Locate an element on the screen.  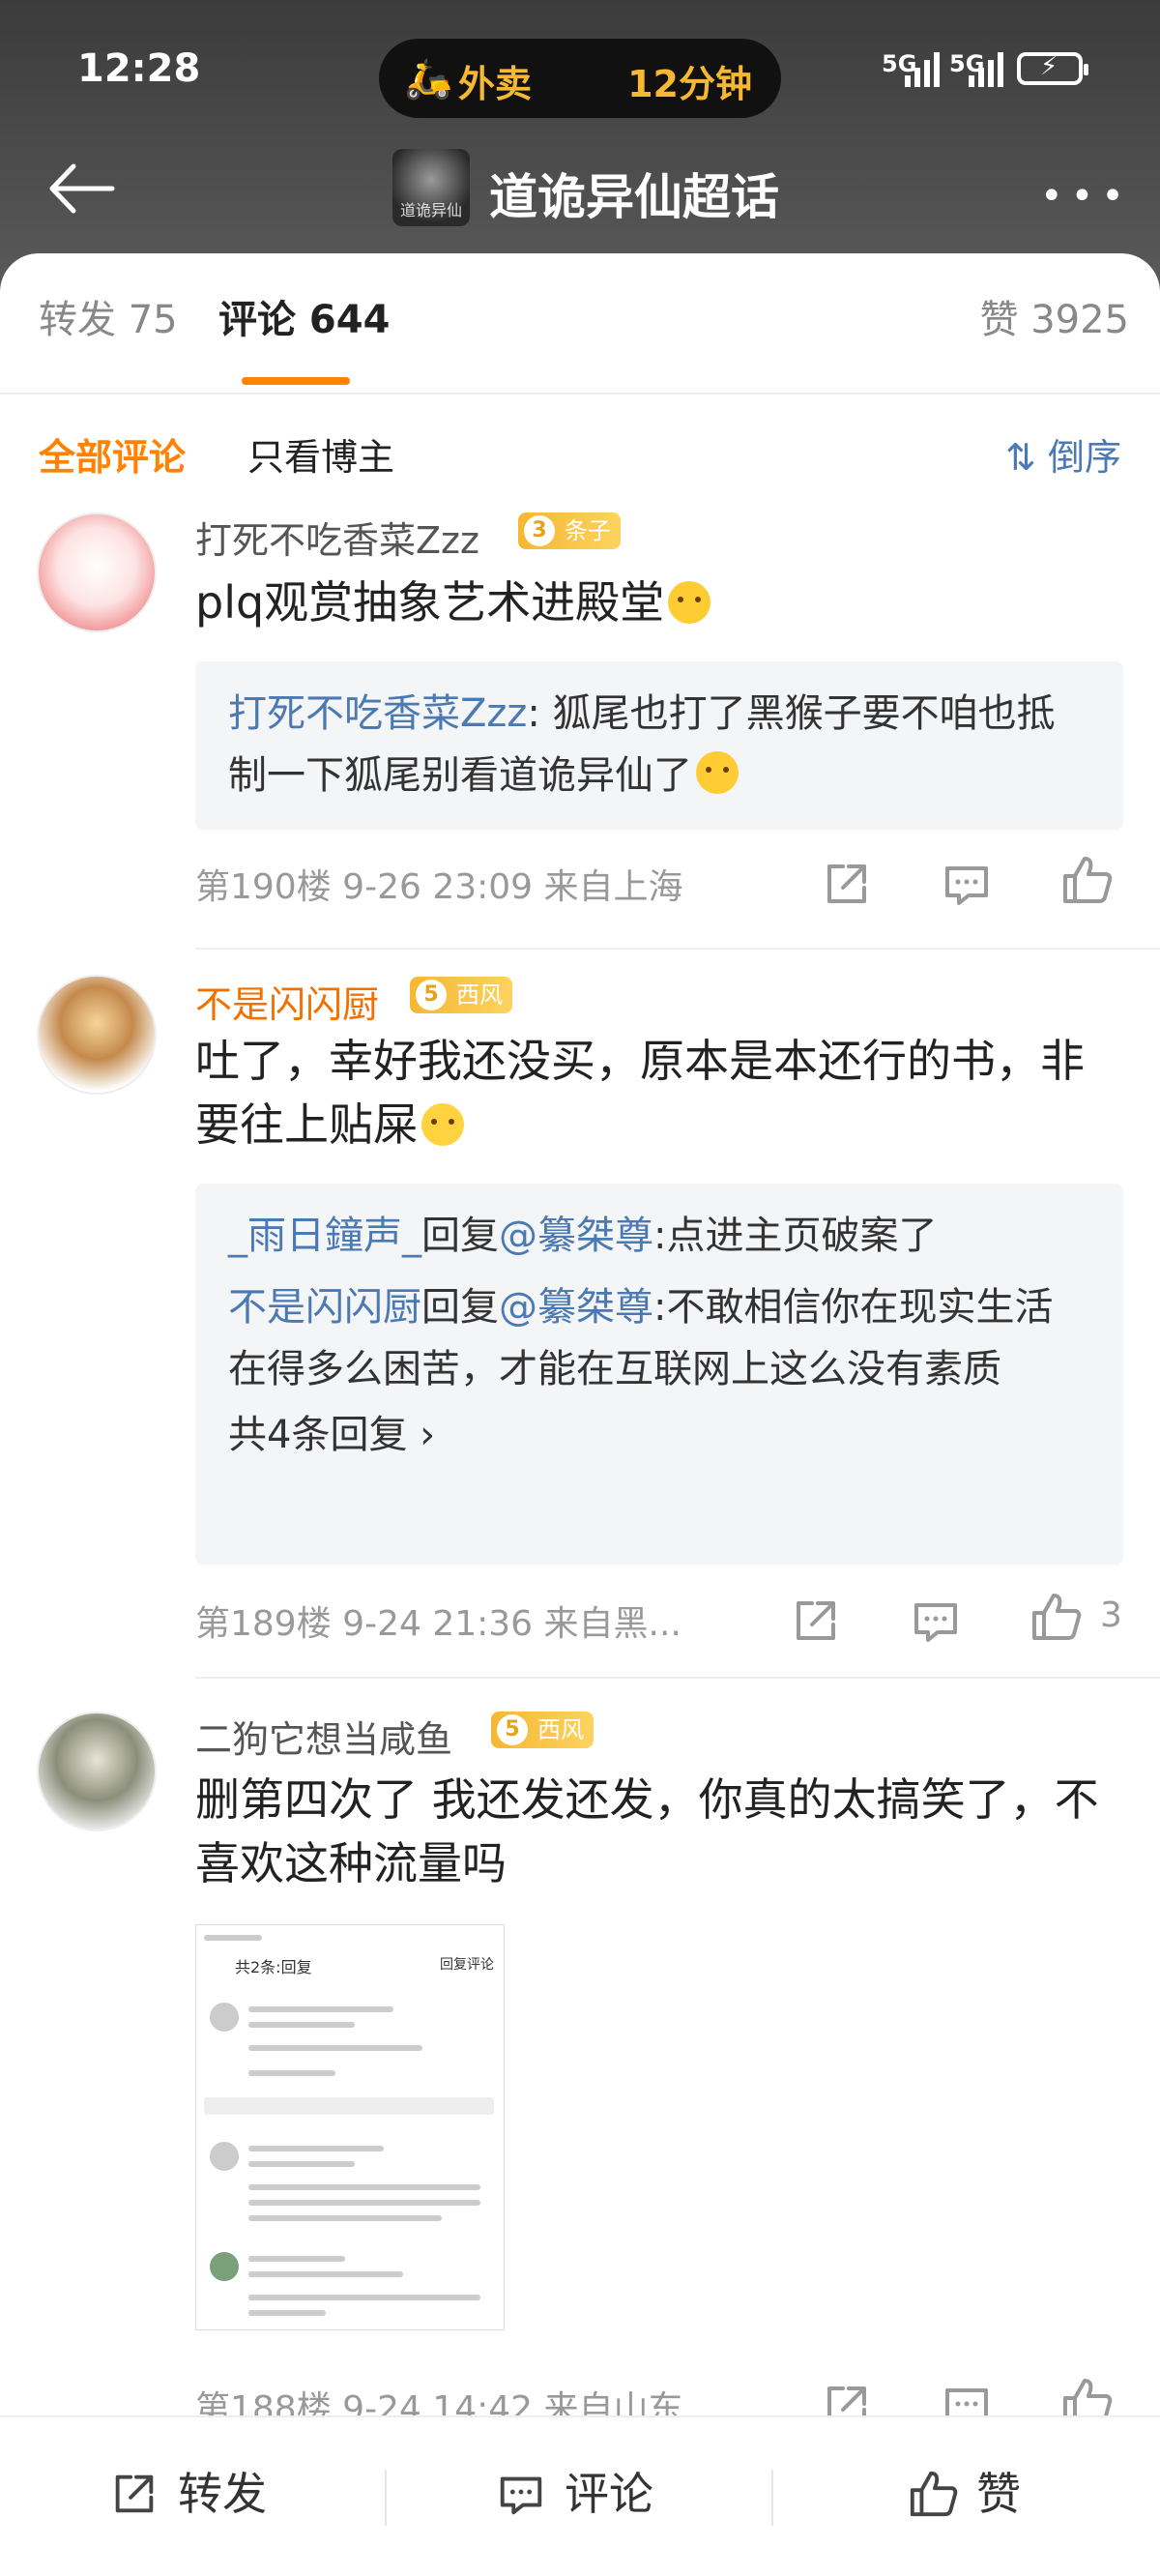
timestamp: 9-24 21:36 is located at coordinates (438, 1624).